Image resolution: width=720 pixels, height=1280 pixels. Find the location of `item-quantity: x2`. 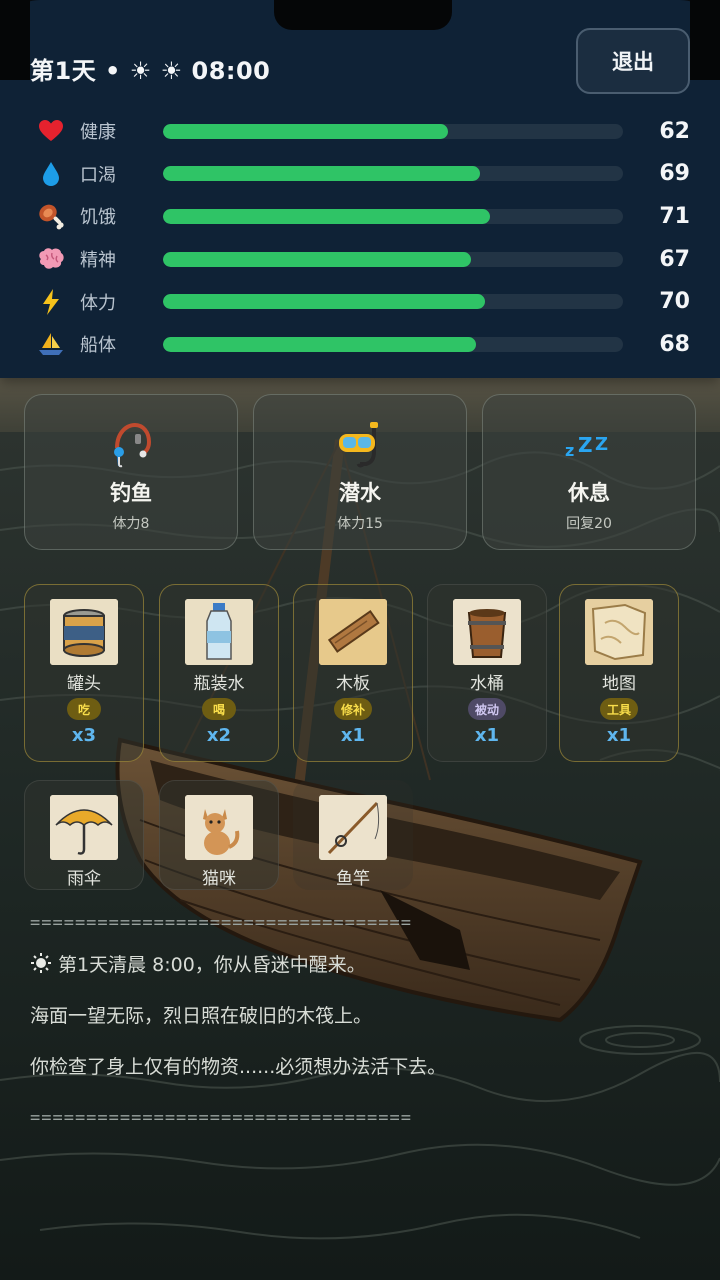

item-quantity: x2 is located at coordinates (219, 735).